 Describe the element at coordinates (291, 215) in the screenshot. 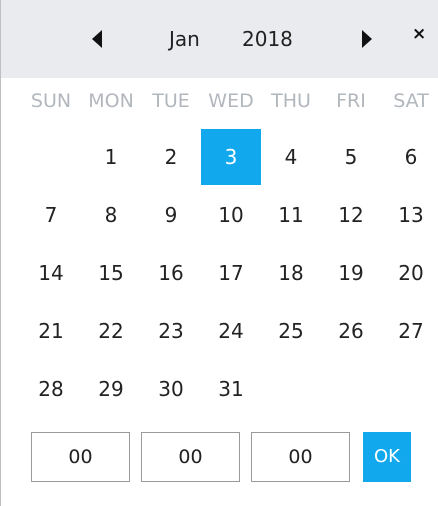

I see `day-cell: 11` at that location.